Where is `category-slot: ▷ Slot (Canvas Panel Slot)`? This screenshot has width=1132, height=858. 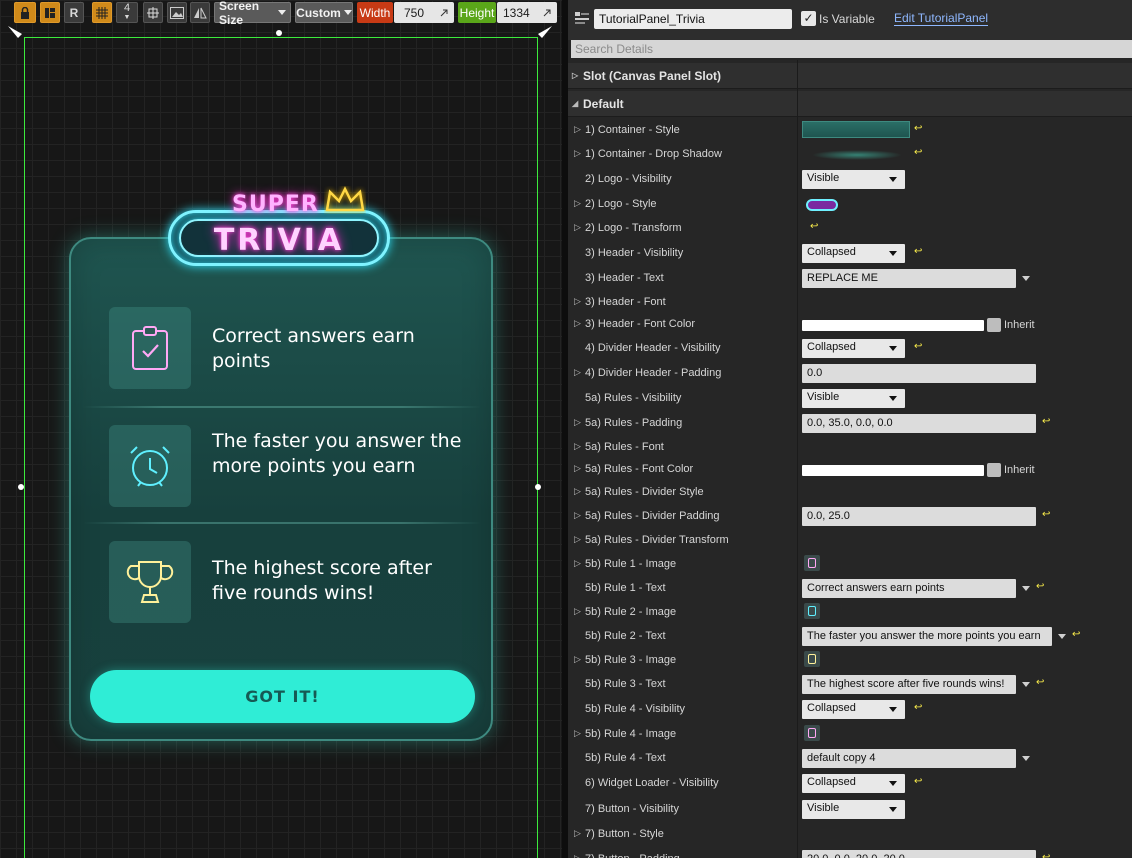 category-slot: ▷ Slot (Canvas Panel Slot) is located at coordinates (850, 76).